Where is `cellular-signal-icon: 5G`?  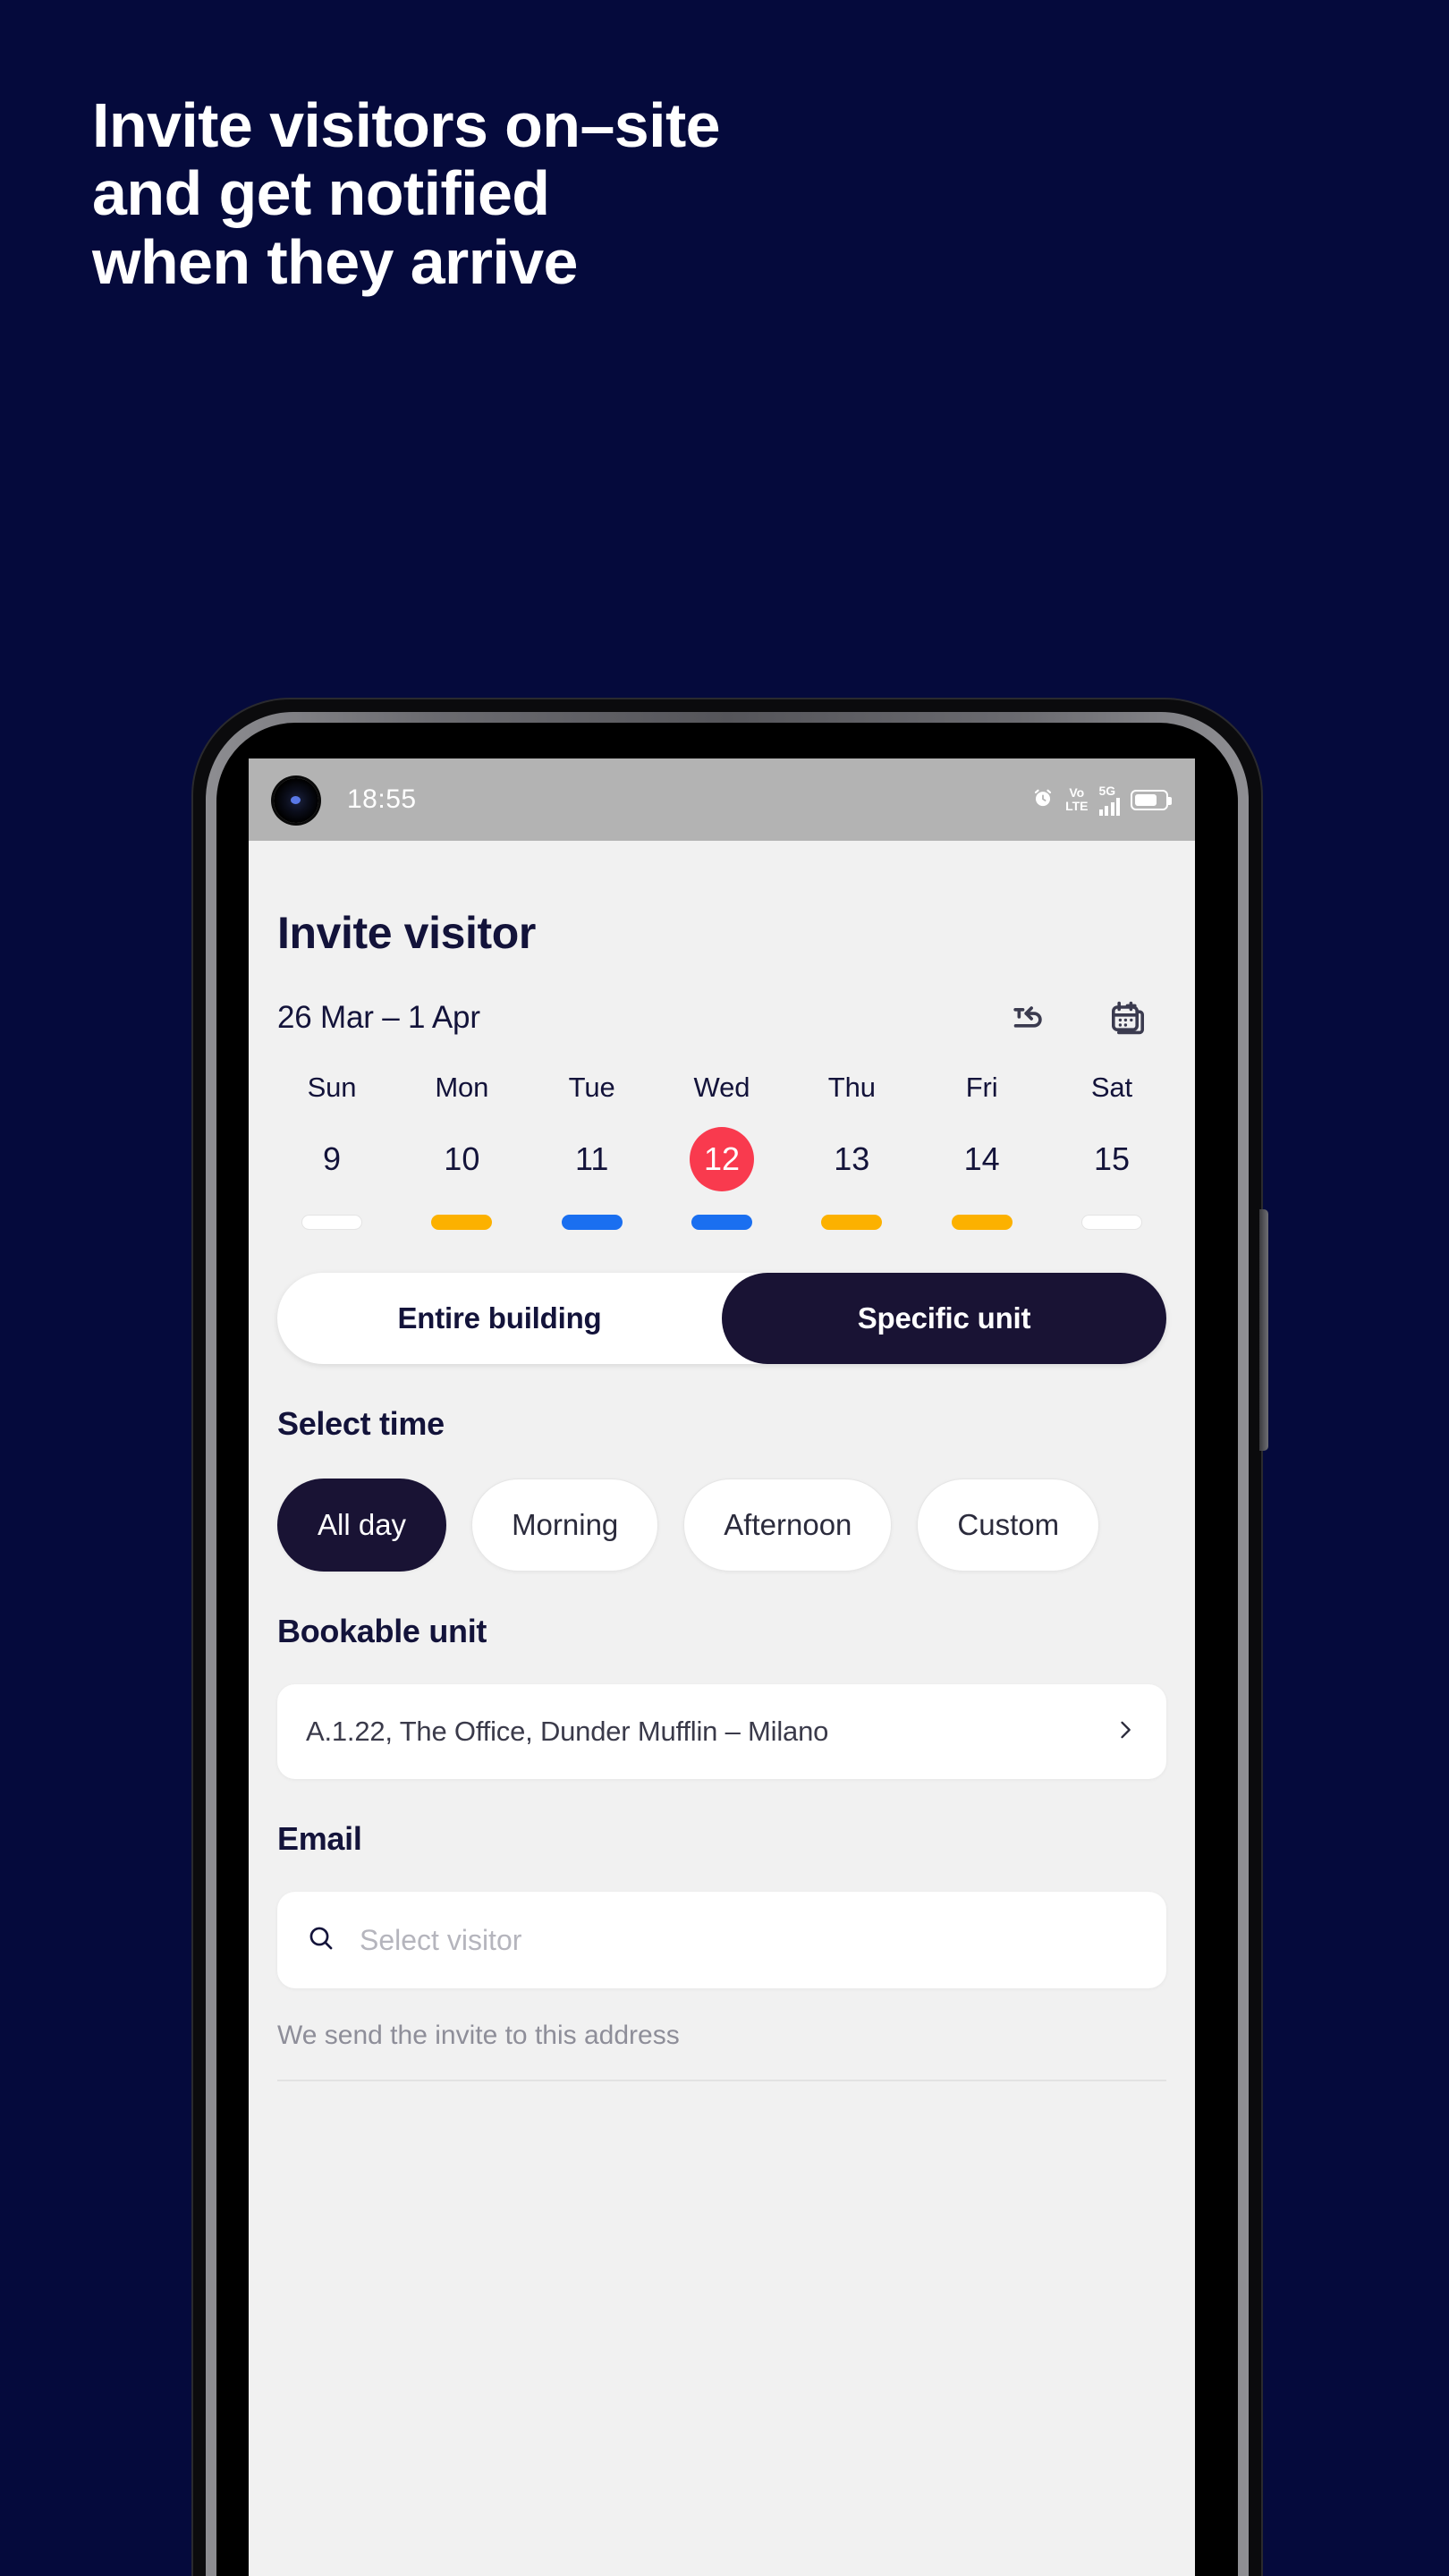 cellular-signal-icon: 5G is located at coordinates (1109, 800).